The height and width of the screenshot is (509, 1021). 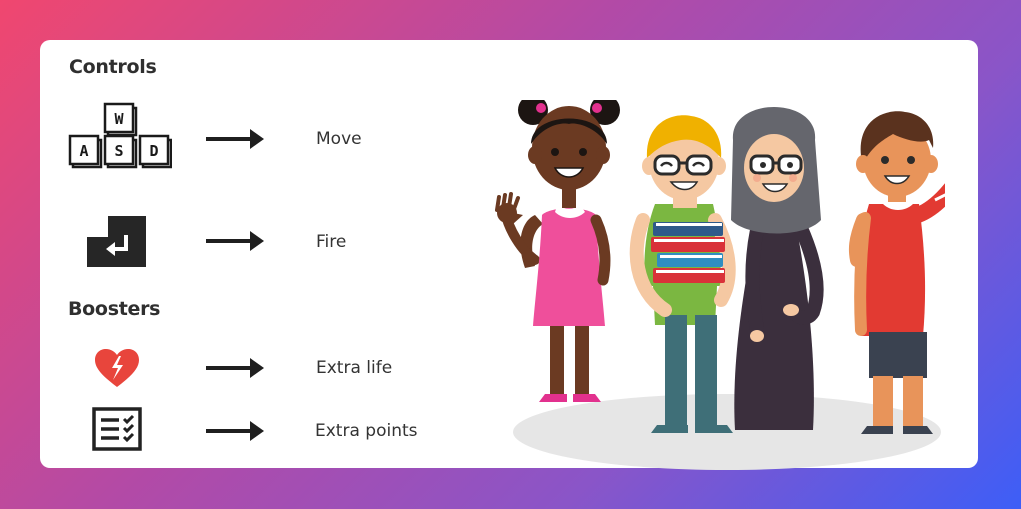 I want to click on move-label: Move, so click(x=339, y=139).